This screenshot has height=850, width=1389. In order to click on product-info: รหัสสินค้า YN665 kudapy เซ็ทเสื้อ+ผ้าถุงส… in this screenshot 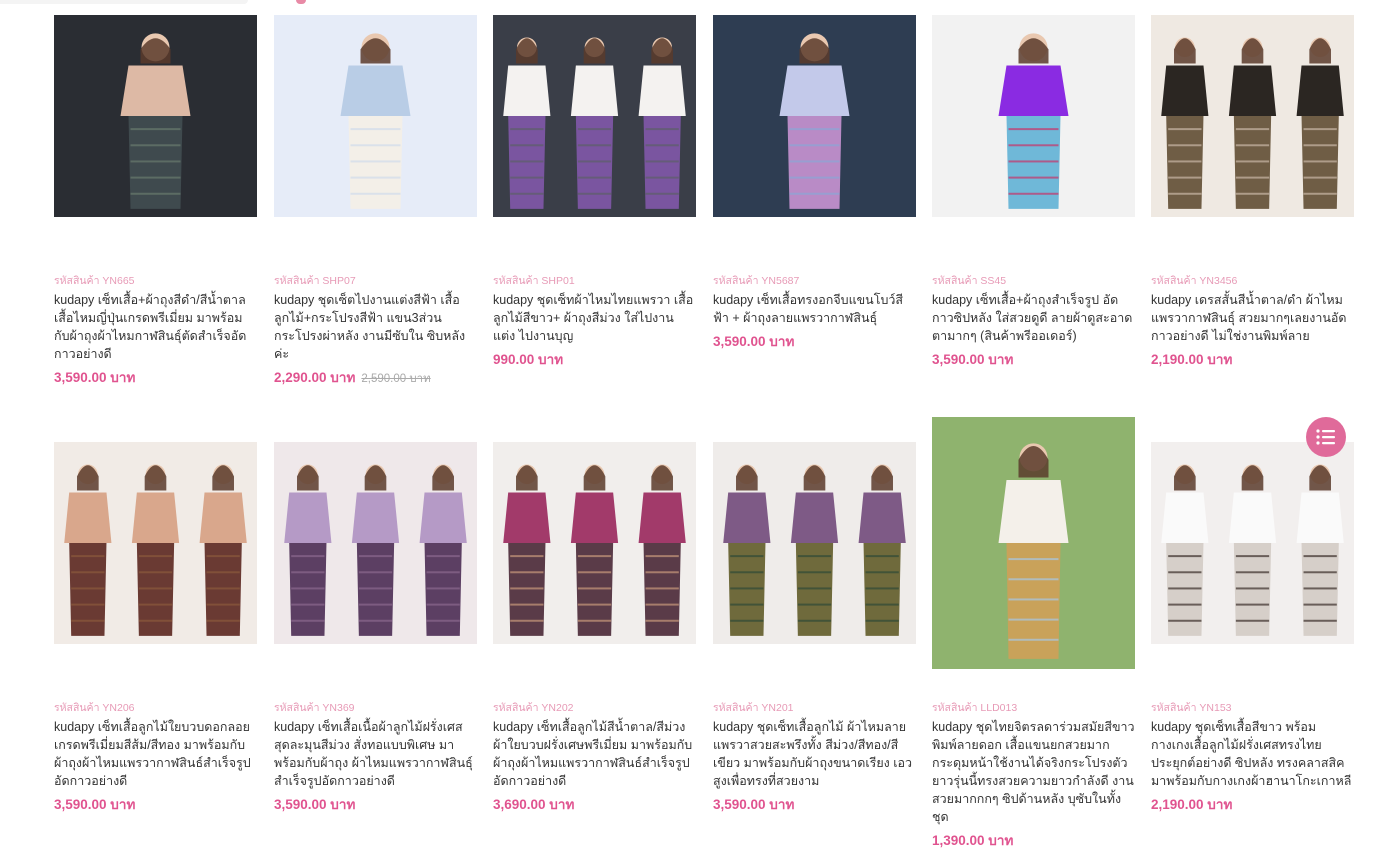, I will do `click(155, 330)`.